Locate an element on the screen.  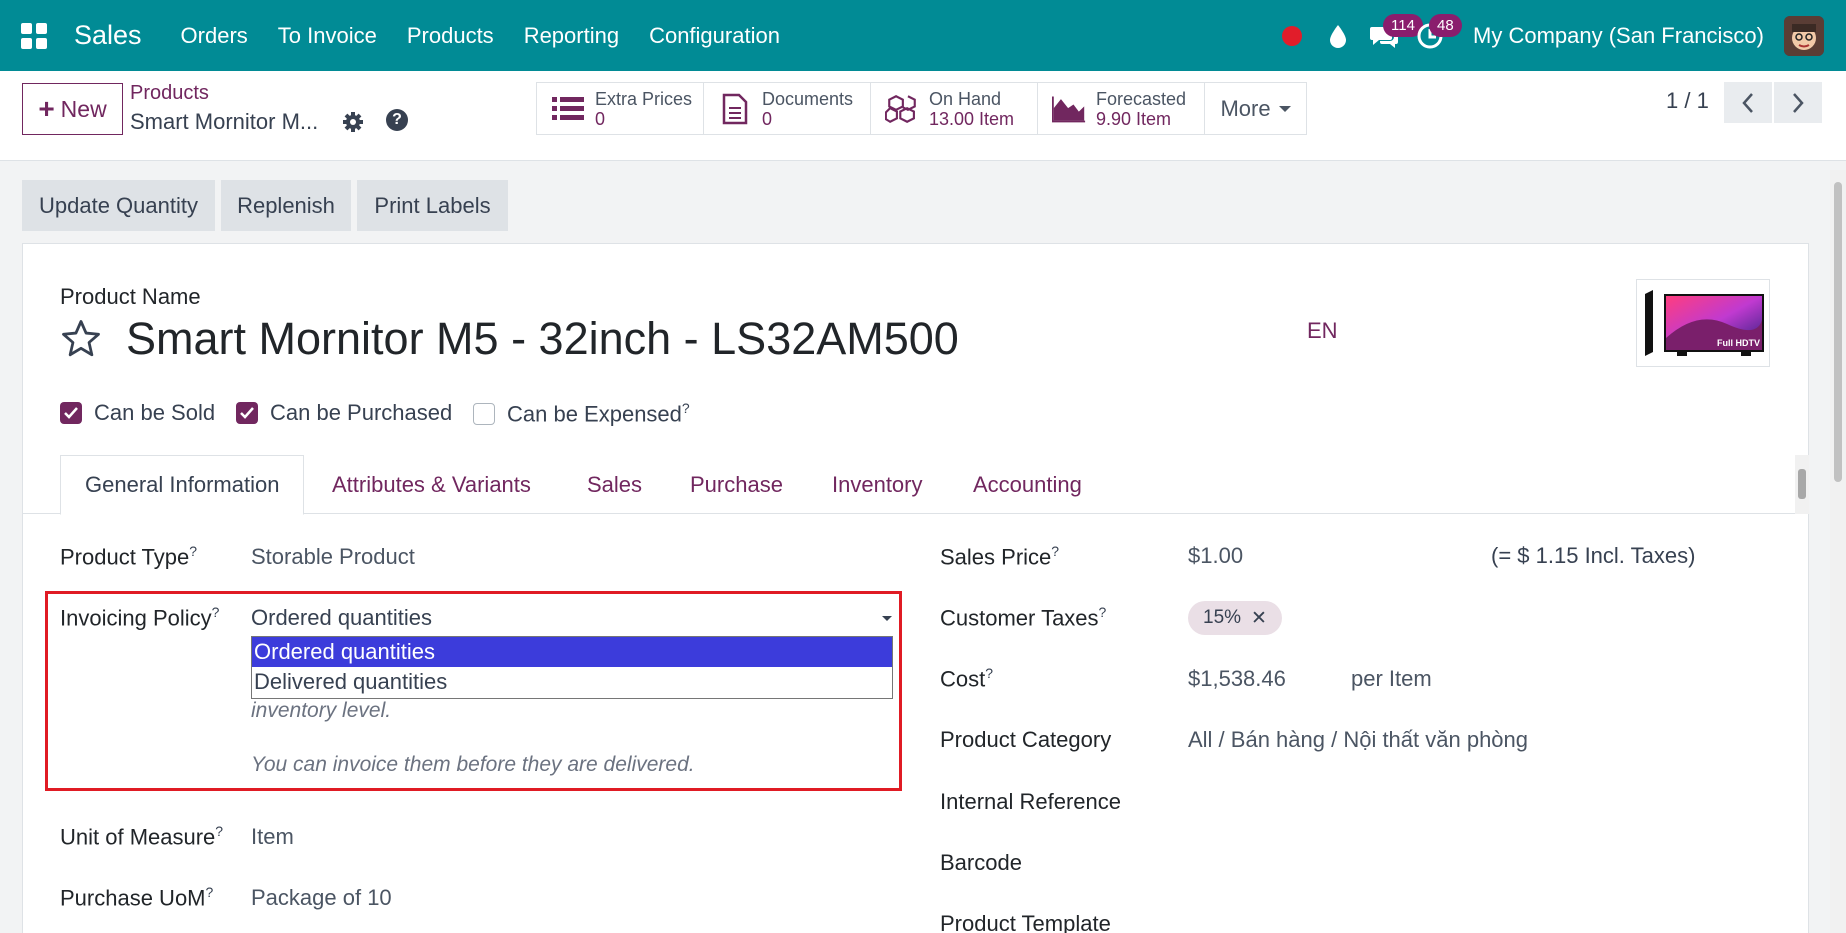
on-hand-button: On Hand 13.00 Item is located at coordinates (954, 108).